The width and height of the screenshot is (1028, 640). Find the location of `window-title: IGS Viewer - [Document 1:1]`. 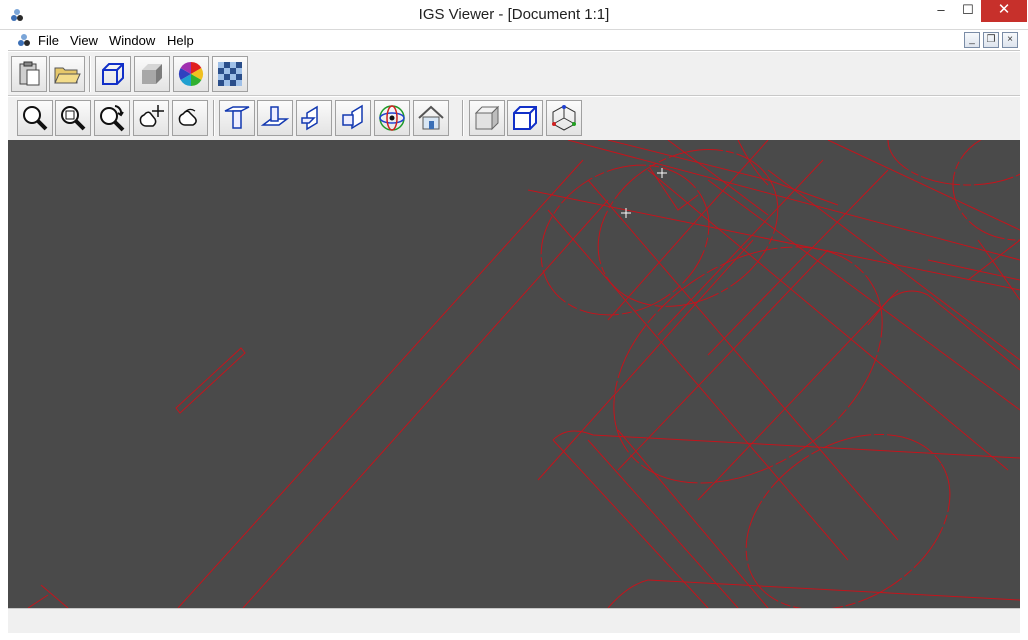

window-title: IGS Viewer - [Document 1:1] is located at coordinates (514, 14).